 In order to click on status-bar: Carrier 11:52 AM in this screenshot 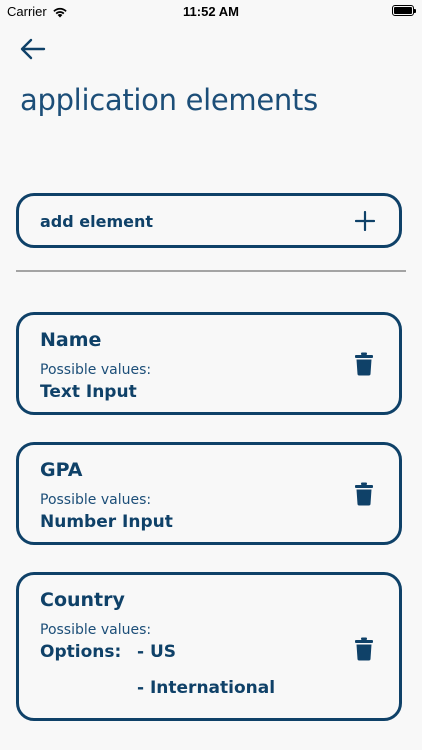, I will do `click(211, 12)`.